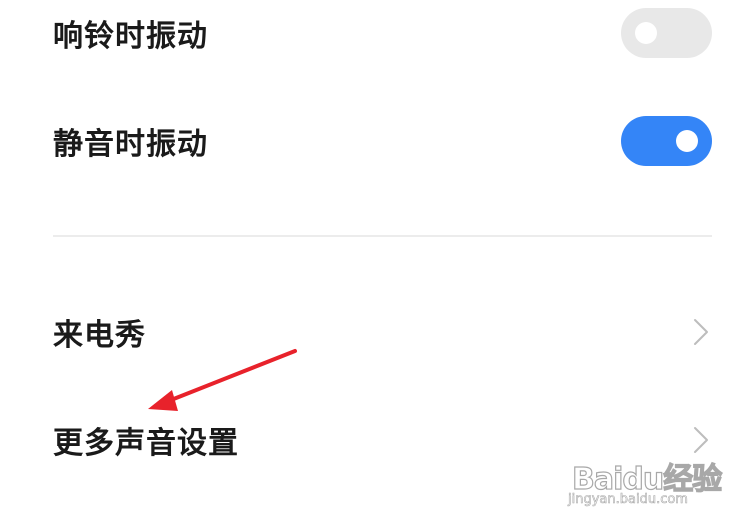 This screenshot has height=528, width=744. I want to click on setting-row-vibrate-on-ring: 响铃时振动, so click(372, 36).